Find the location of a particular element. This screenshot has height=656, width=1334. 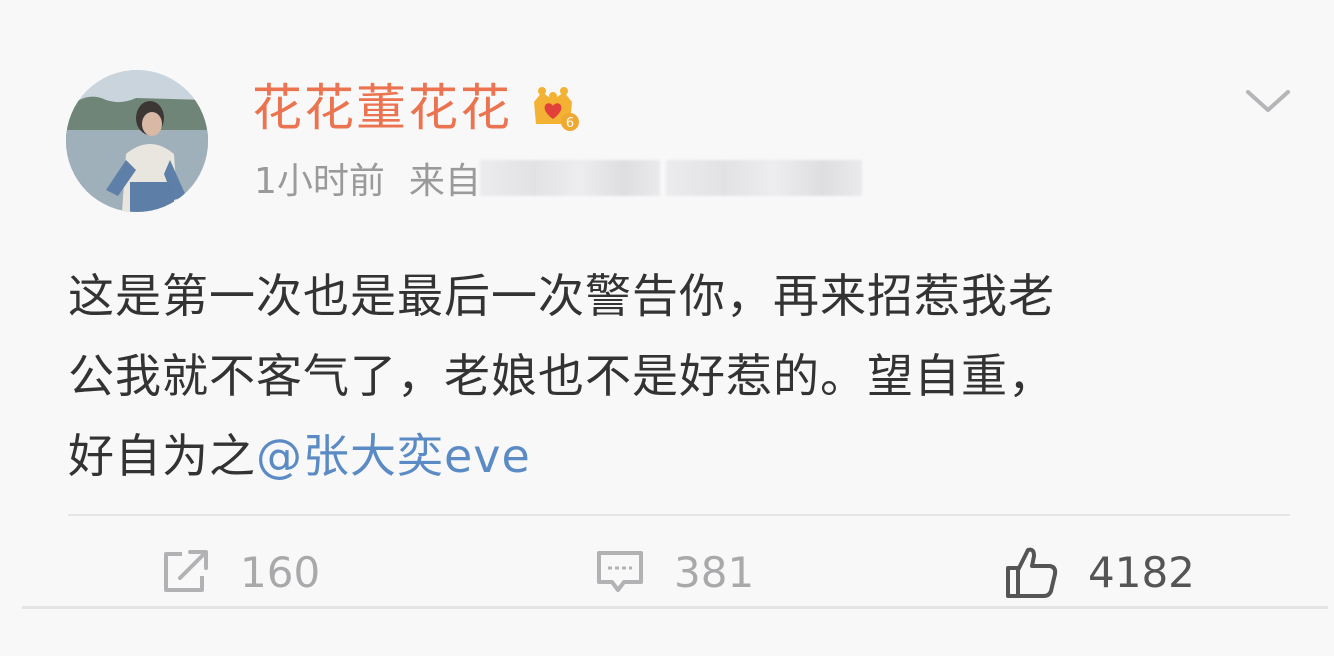

content-line-last: 好自为之@张大奕eve is located at coordinates (668, 456).